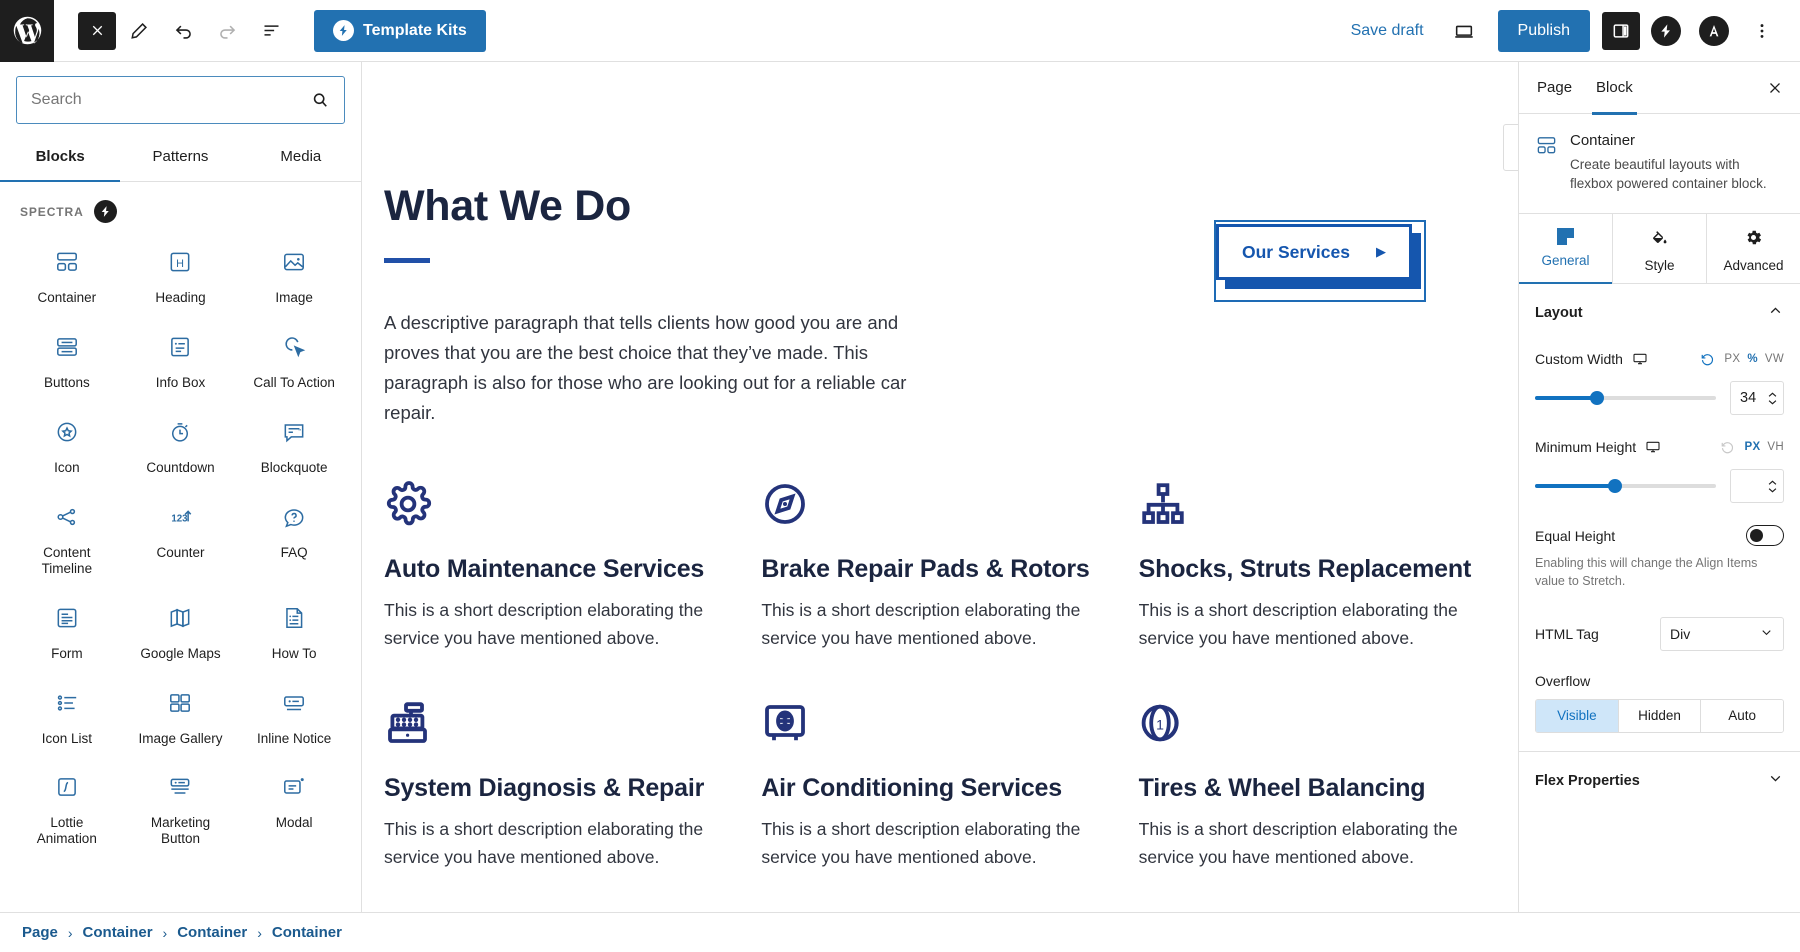 Image resolution: width=1800 pixels, height=952 pixels. What do you see at coordinates (181, 536) in the screenshot?
I see `block-item-counter: 123 Counter` at bounding box center [181, 536].